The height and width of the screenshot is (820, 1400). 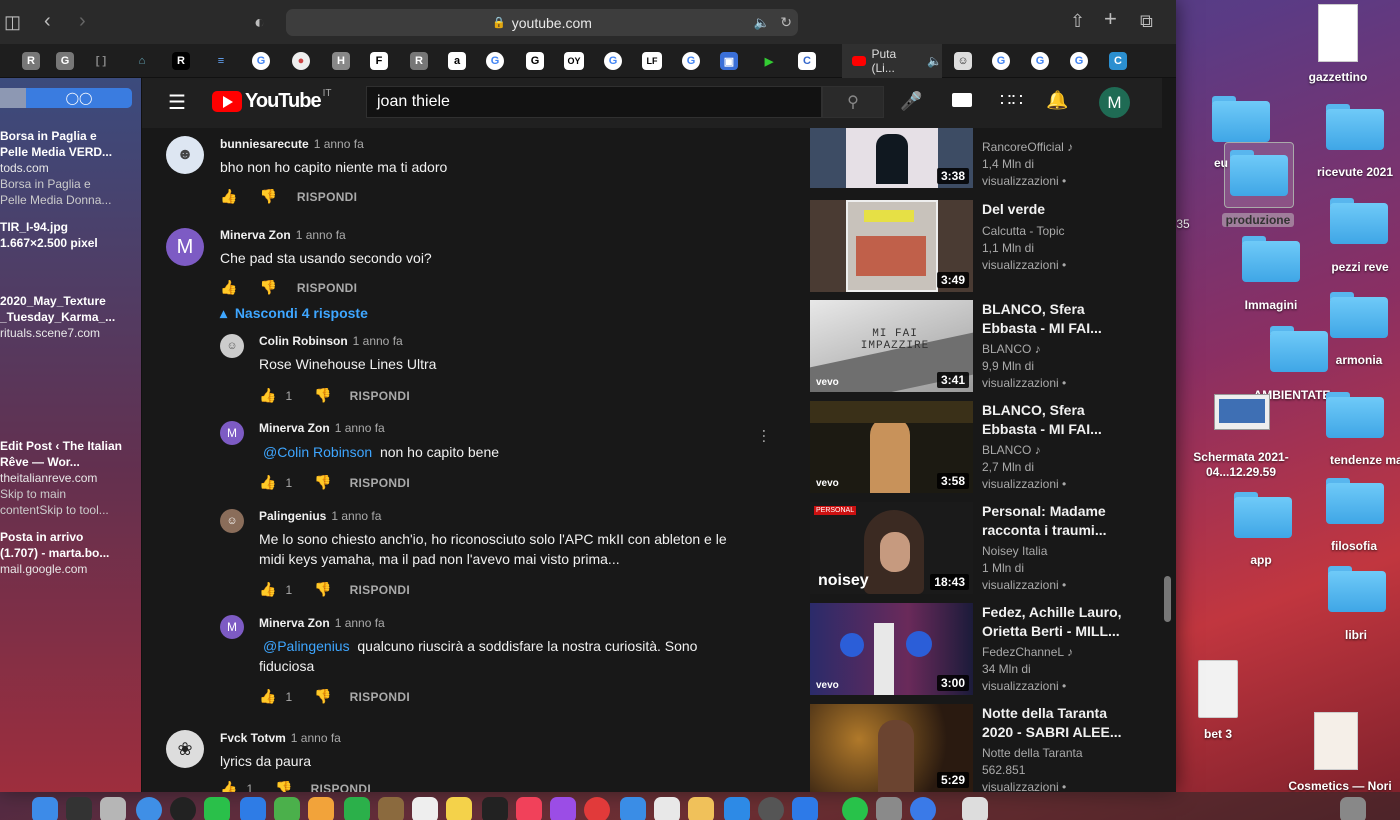 What do you see at coordinates (1032, 753) in the screenshot?
I see `video-channel: Notte della Taranta` at bounding box center [1032, 753].